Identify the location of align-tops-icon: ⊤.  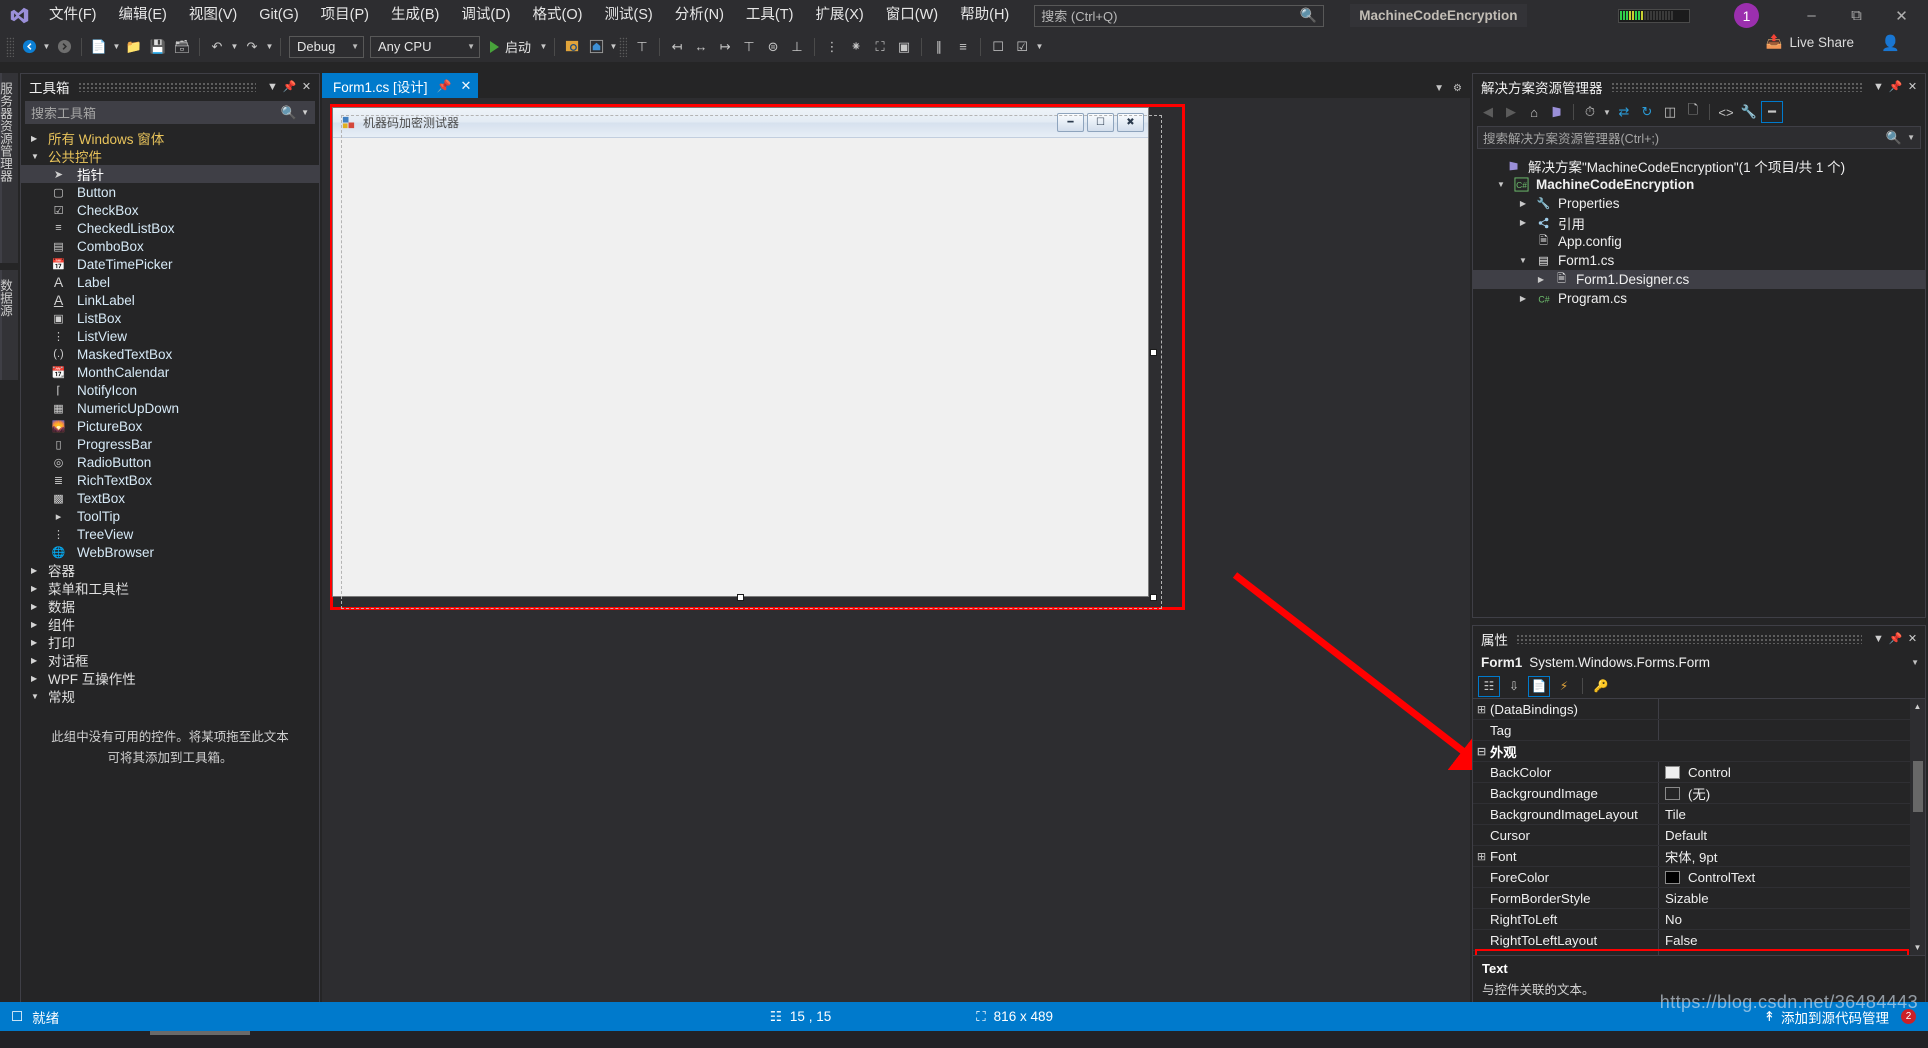
(749, 47).